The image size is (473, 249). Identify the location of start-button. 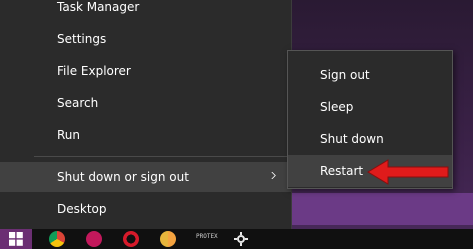
(16, 239).